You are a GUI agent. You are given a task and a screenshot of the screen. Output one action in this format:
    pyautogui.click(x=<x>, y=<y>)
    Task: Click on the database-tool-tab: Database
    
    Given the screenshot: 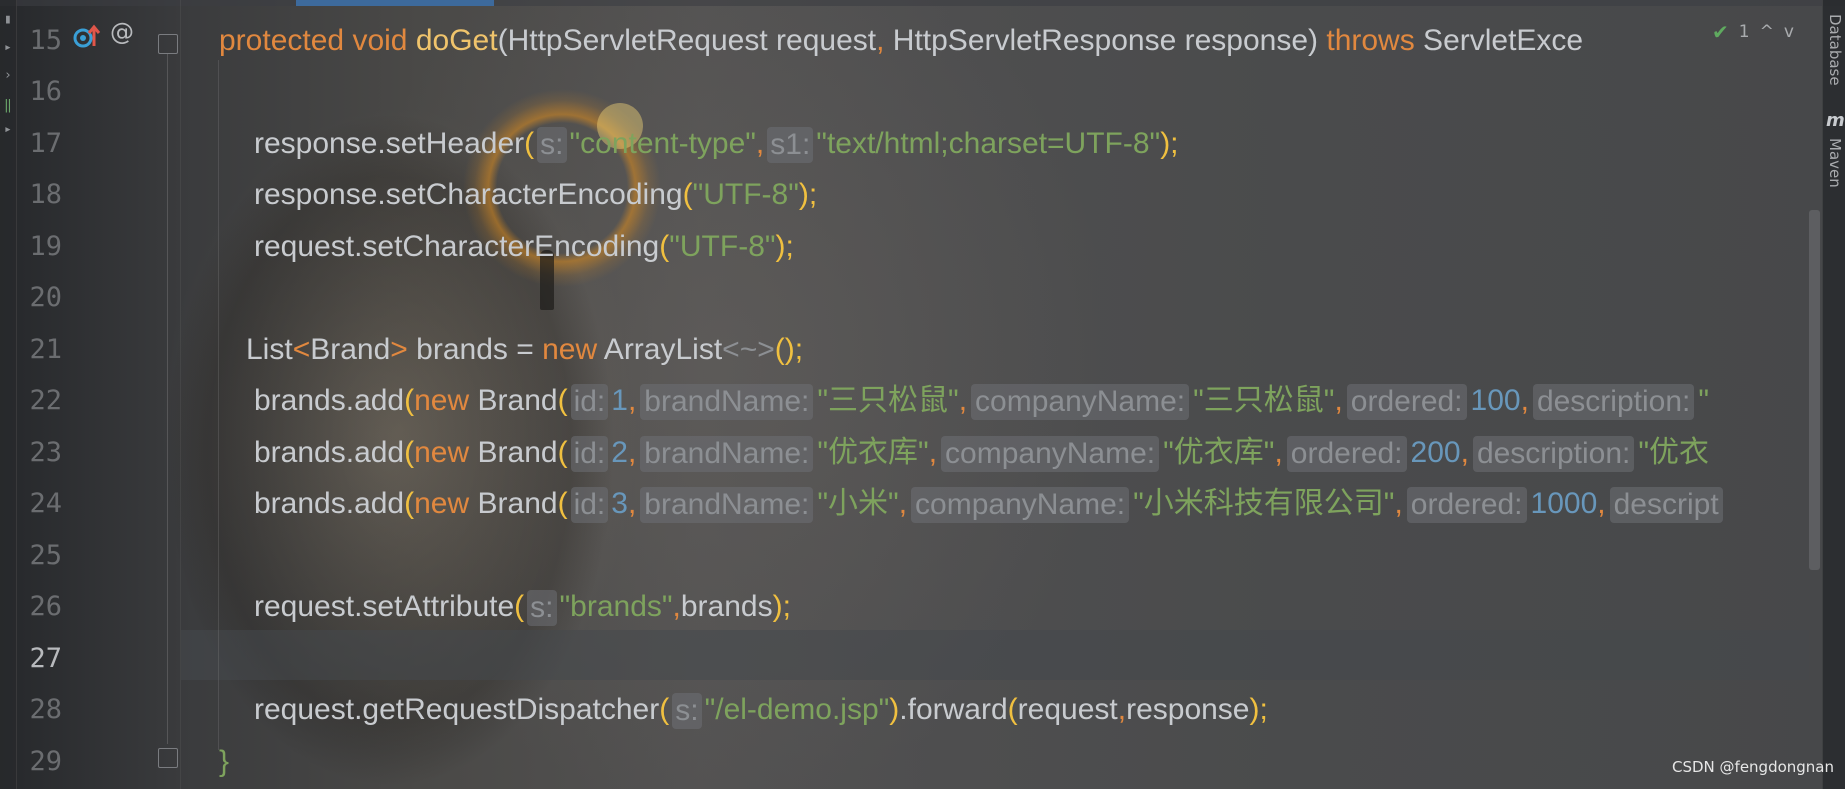 What is the action you would take?
    pyautogui.click(x=1835, y=50)
    